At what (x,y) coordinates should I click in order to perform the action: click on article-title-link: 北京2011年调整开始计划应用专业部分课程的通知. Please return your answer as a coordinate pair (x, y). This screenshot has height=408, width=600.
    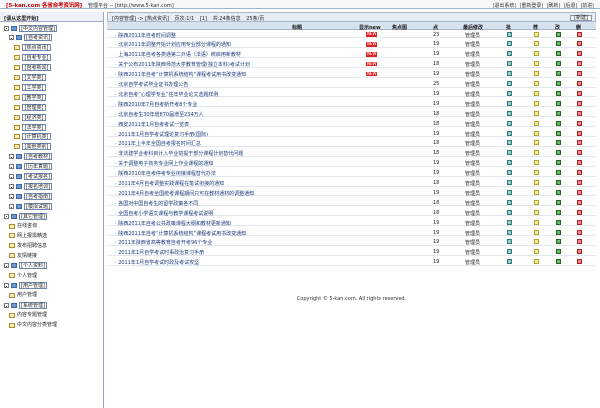
    Looking at the image, I should click on (173, 44).